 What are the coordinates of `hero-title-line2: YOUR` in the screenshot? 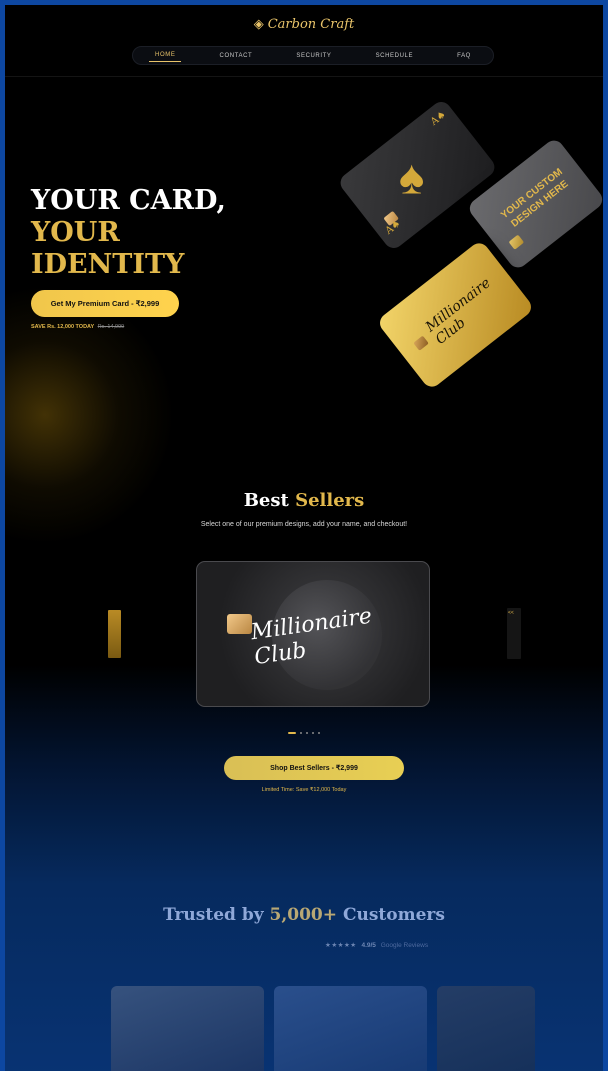 It's located at (75, 232).